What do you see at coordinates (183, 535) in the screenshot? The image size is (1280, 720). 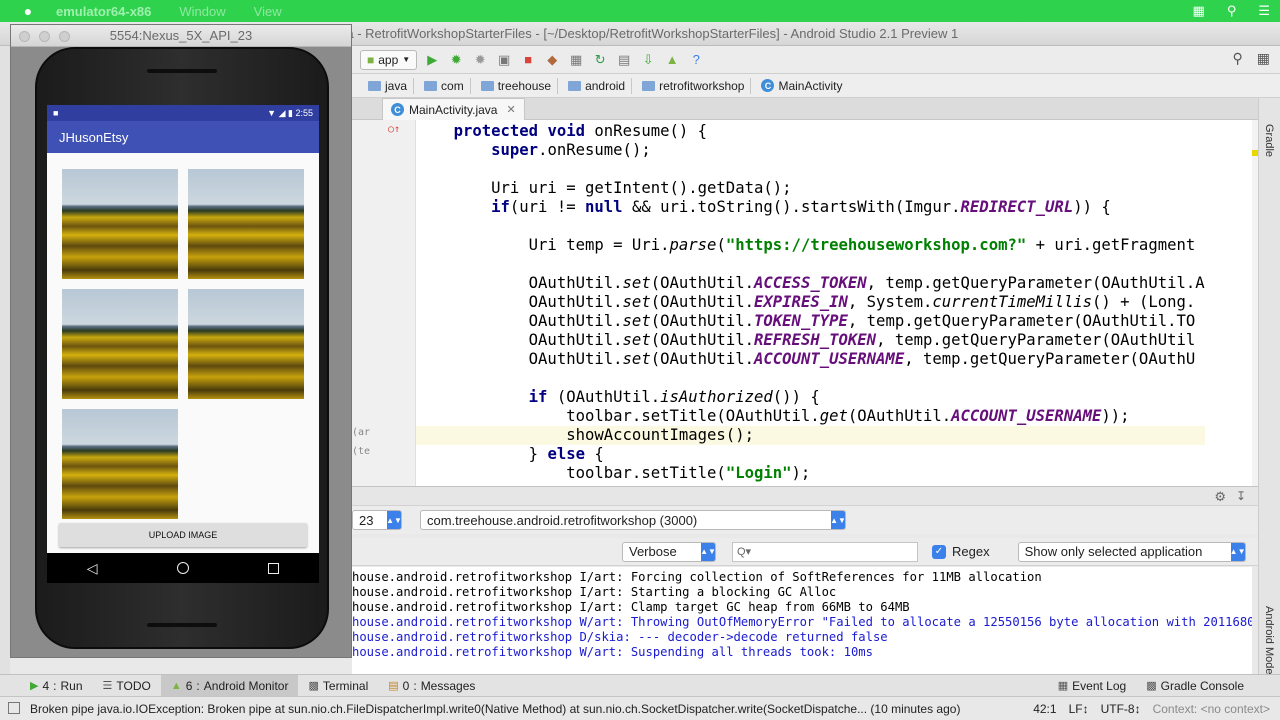 I see `upload-image-button: UPLOAD IMAGE` at bounding box center [183, 535].